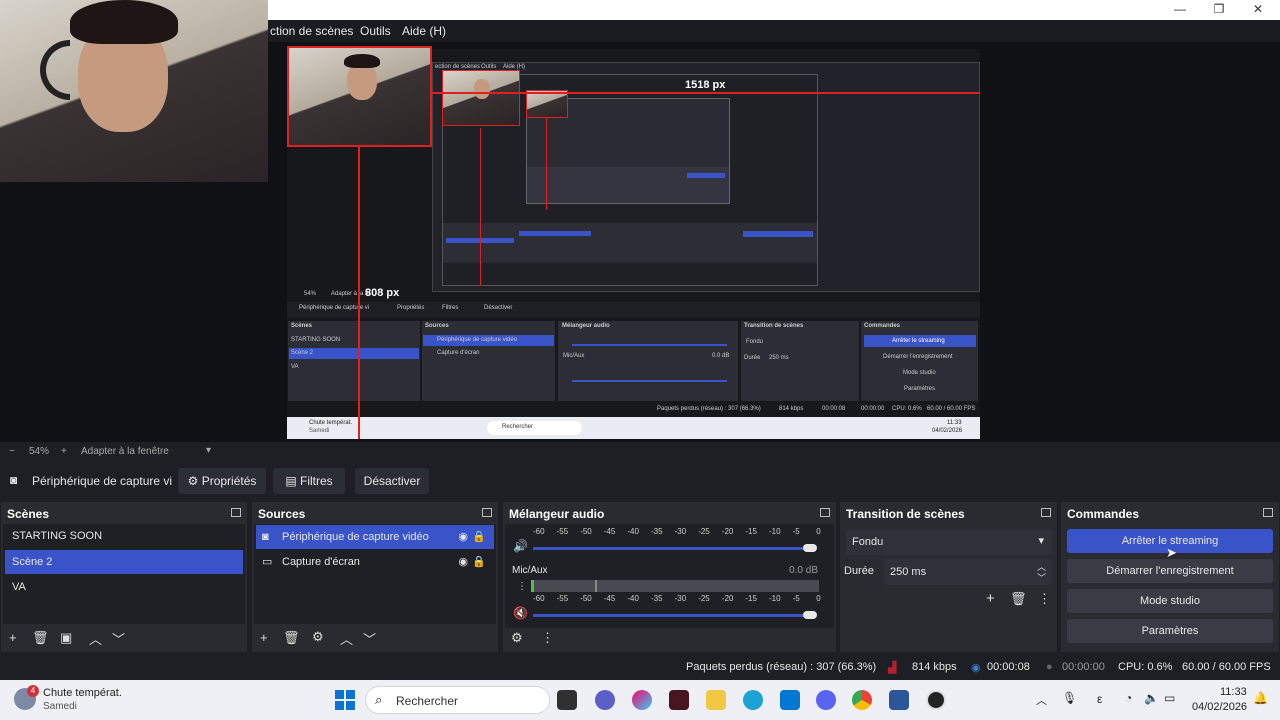  Describe the element at coordinates (450, 308) in the screenshot. I see `nested-filters: Filtres` at that location.